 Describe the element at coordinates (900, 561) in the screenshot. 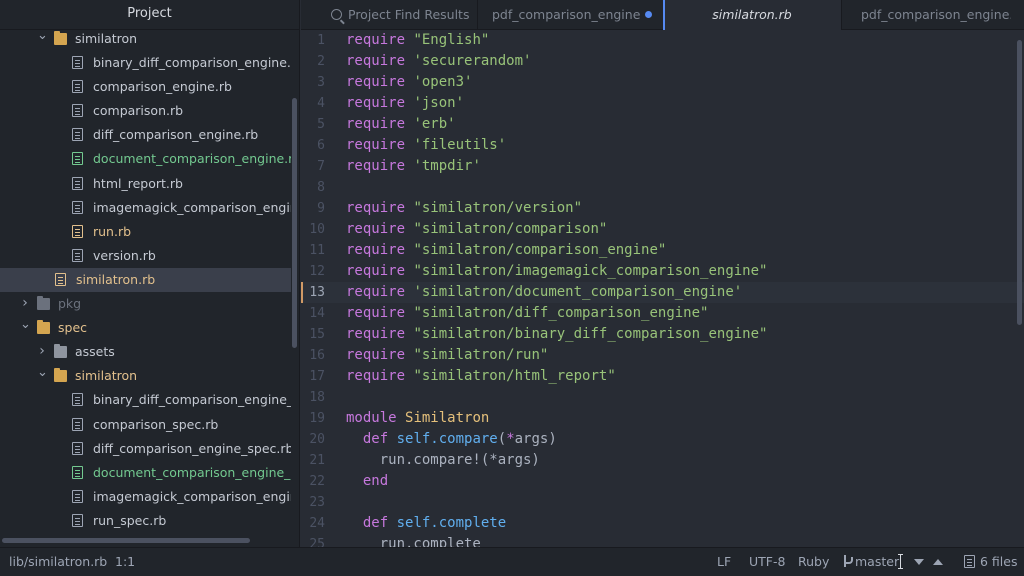

I see `mouse-ibeam-cursor` at that location.